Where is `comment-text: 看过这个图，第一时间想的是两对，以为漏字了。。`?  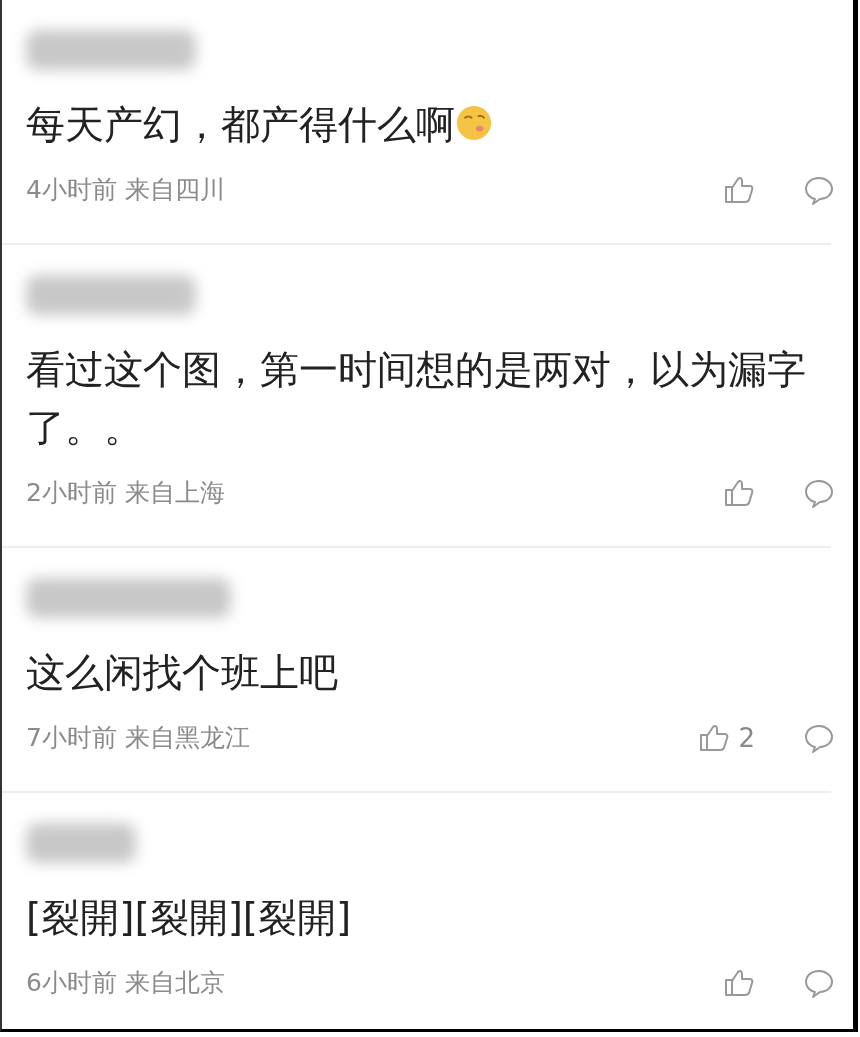 comment-text: 看过这个图，第一时间想的是两对，以为漏字了。。 is located at coordinates (416, 398).